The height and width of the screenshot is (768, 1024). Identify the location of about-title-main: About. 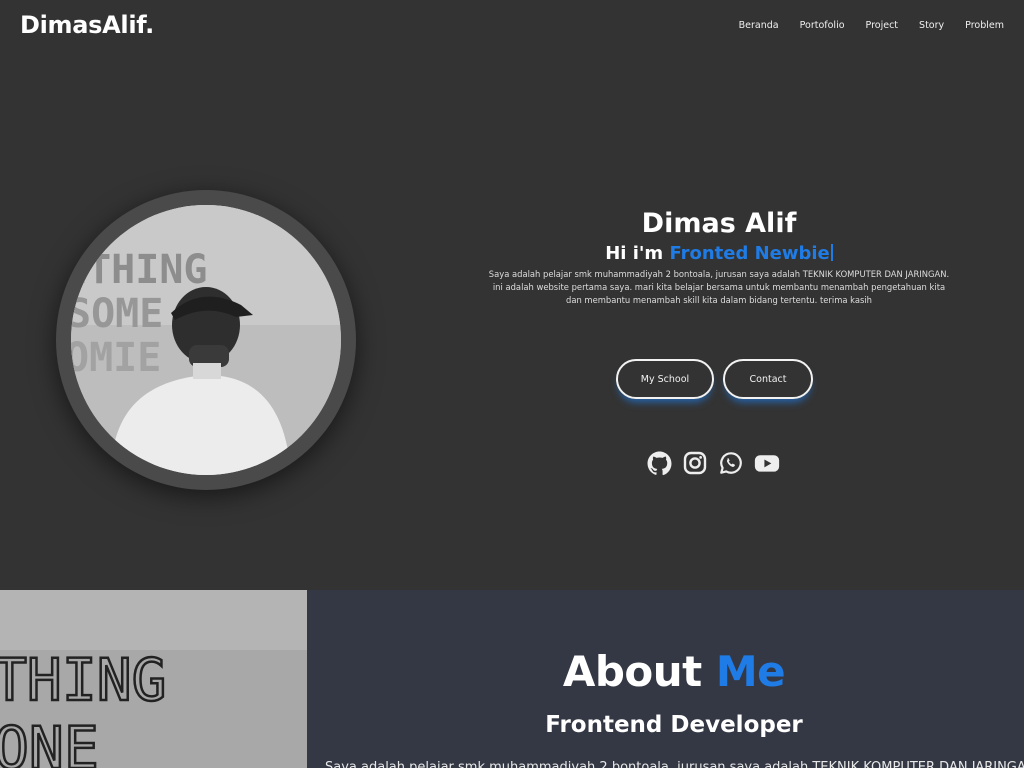
(639, 671).